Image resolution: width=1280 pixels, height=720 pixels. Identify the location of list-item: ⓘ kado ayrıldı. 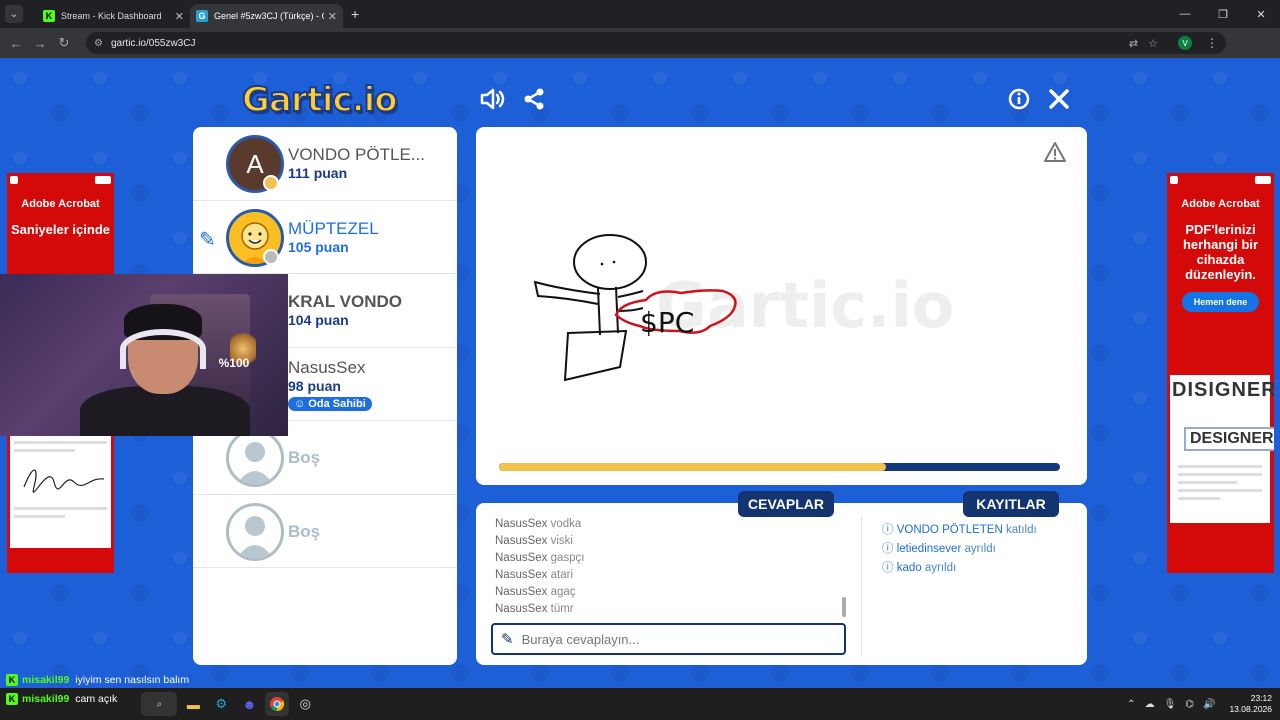
(919, 568).